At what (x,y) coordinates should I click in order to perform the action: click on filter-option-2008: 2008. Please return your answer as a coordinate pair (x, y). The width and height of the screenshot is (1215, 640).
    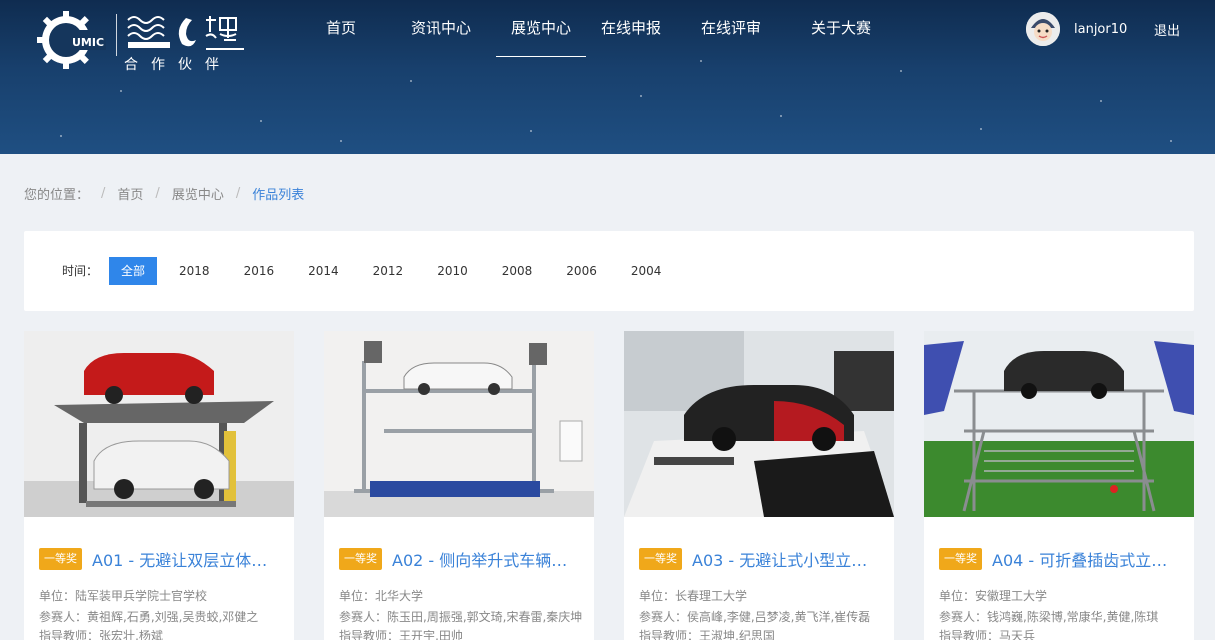
    Looking at the image, I should click on (517, 271).